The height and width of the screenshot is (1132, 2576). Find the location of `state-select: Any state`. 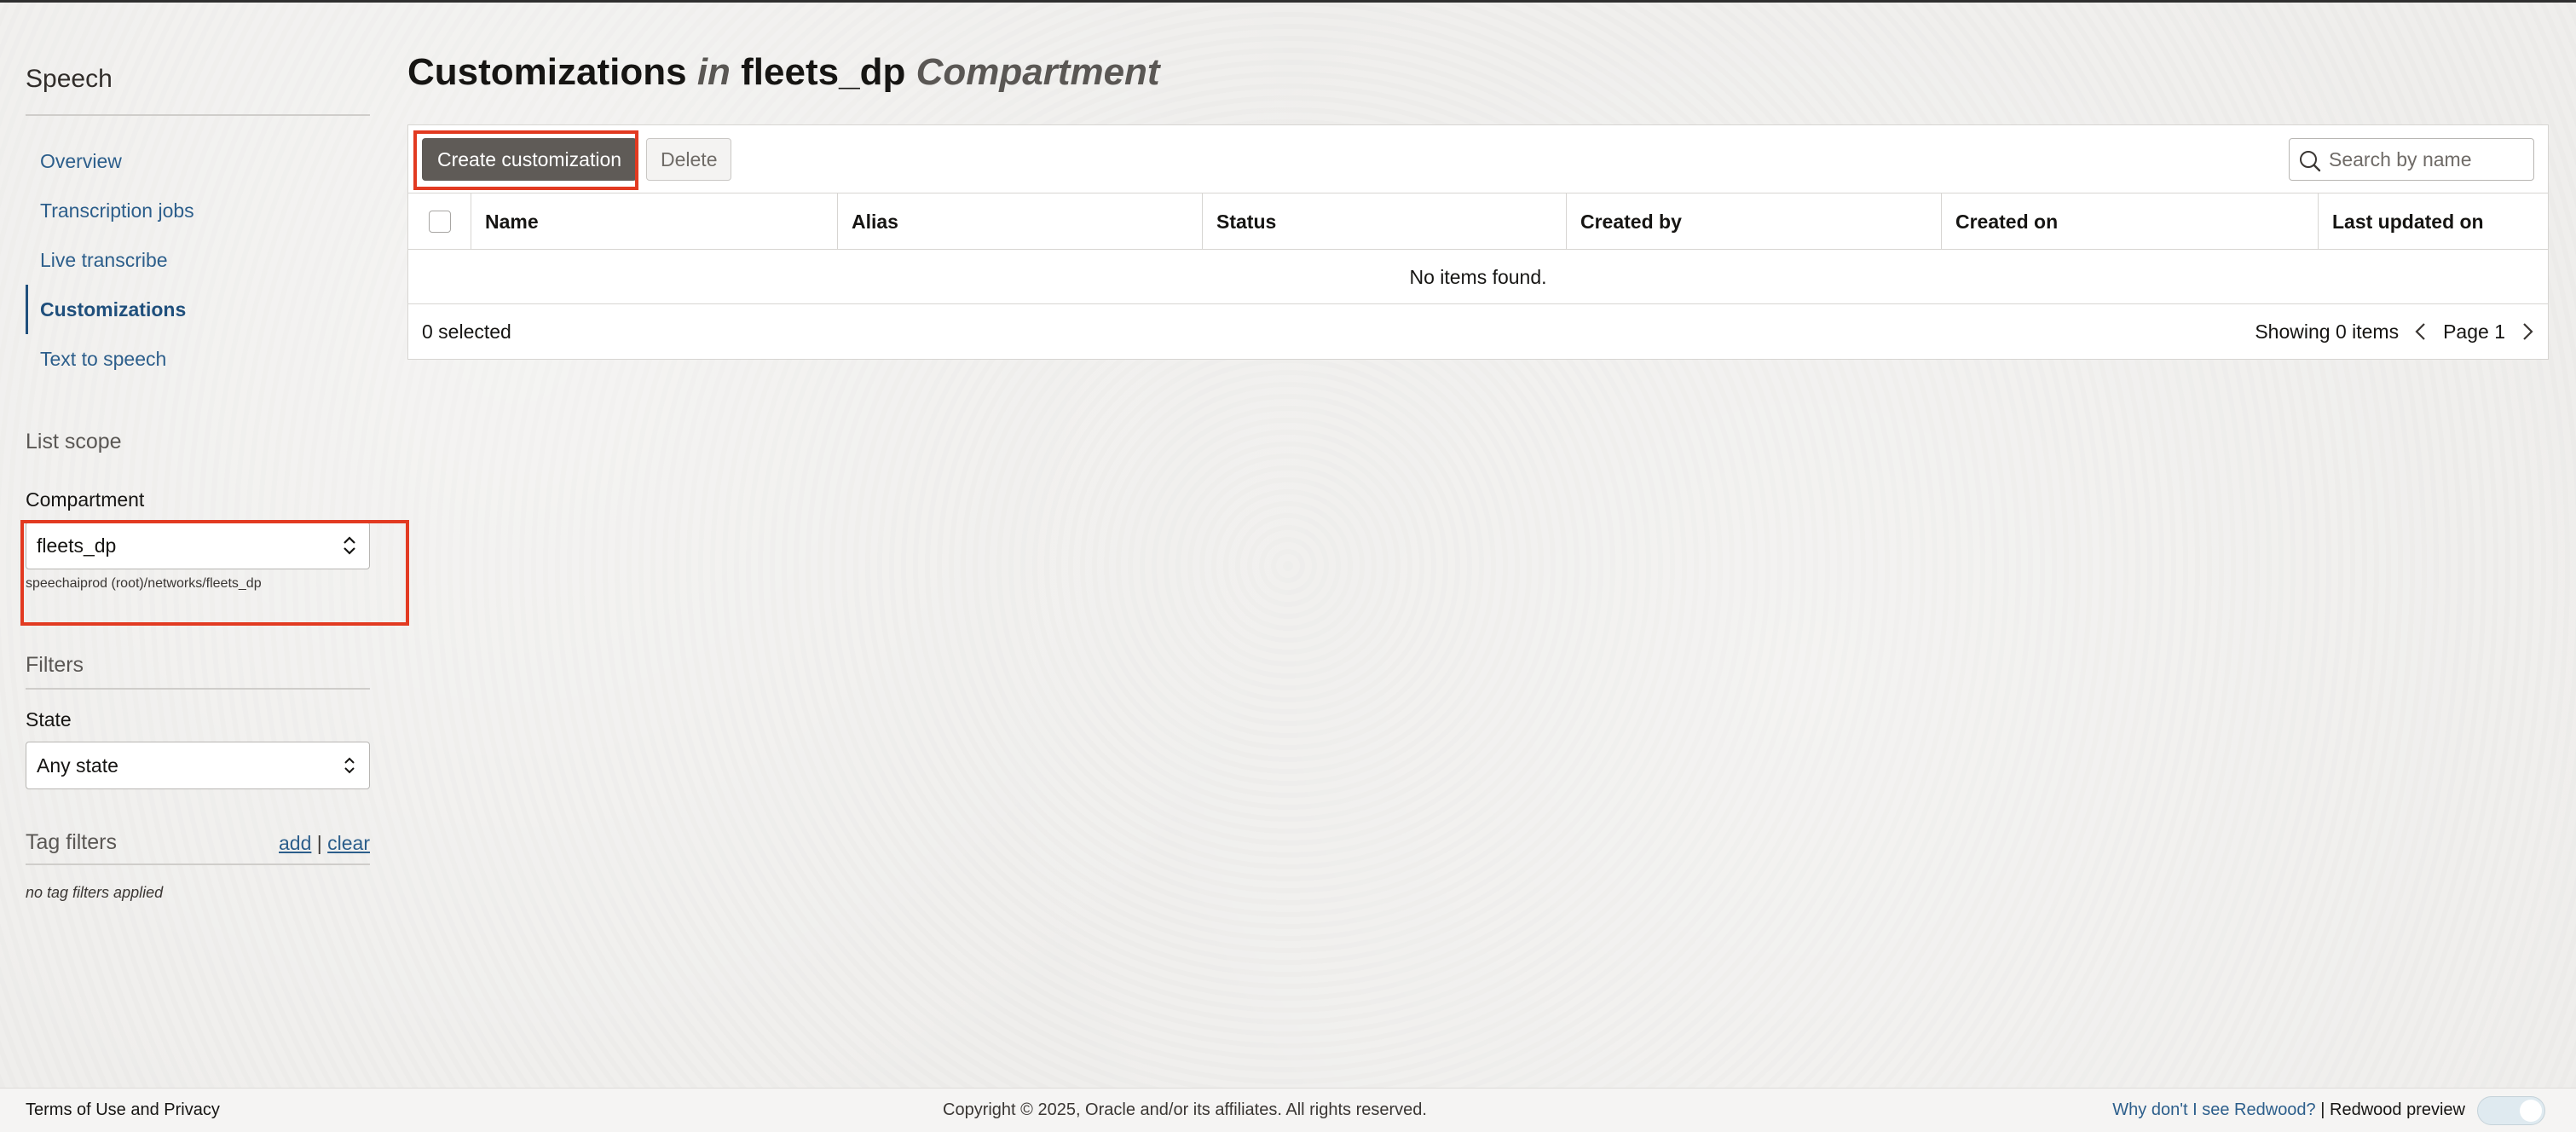

state-select: Any state is located at coordinates (198, 765).